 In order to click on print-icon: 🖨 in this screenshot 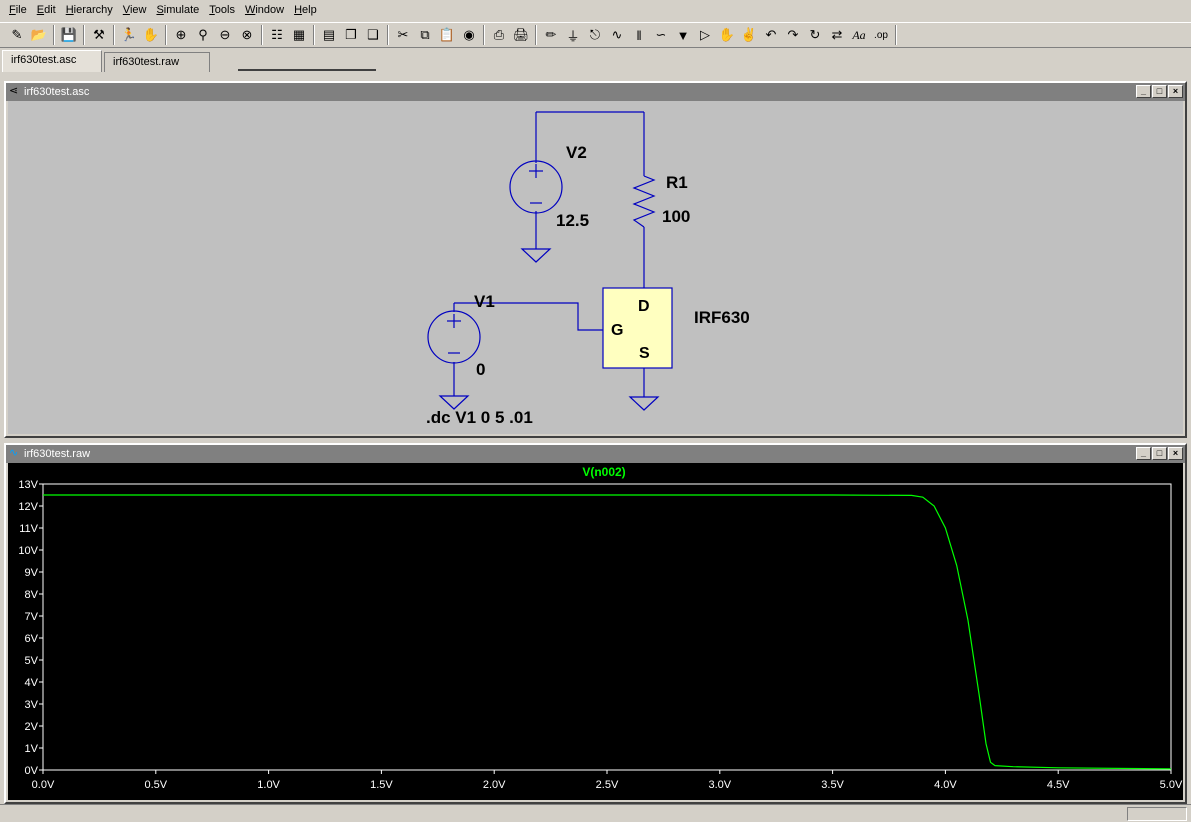, I will do `click(521, 35)`.